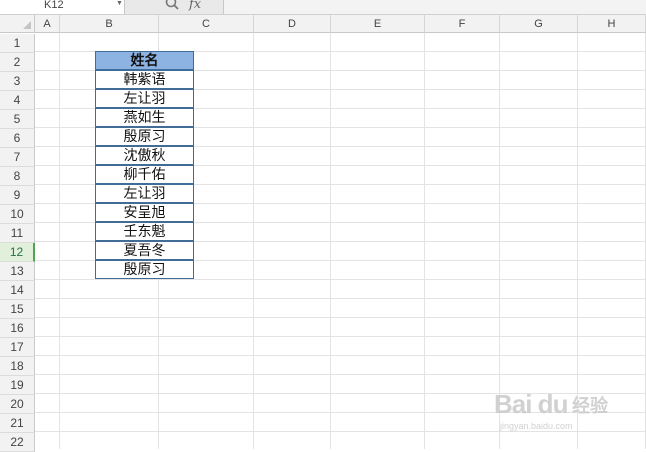 The image size is (646, 452). Describe the element at coordinates (17, 404) in the screenshot. I see `row-header-20: 20` at that location.